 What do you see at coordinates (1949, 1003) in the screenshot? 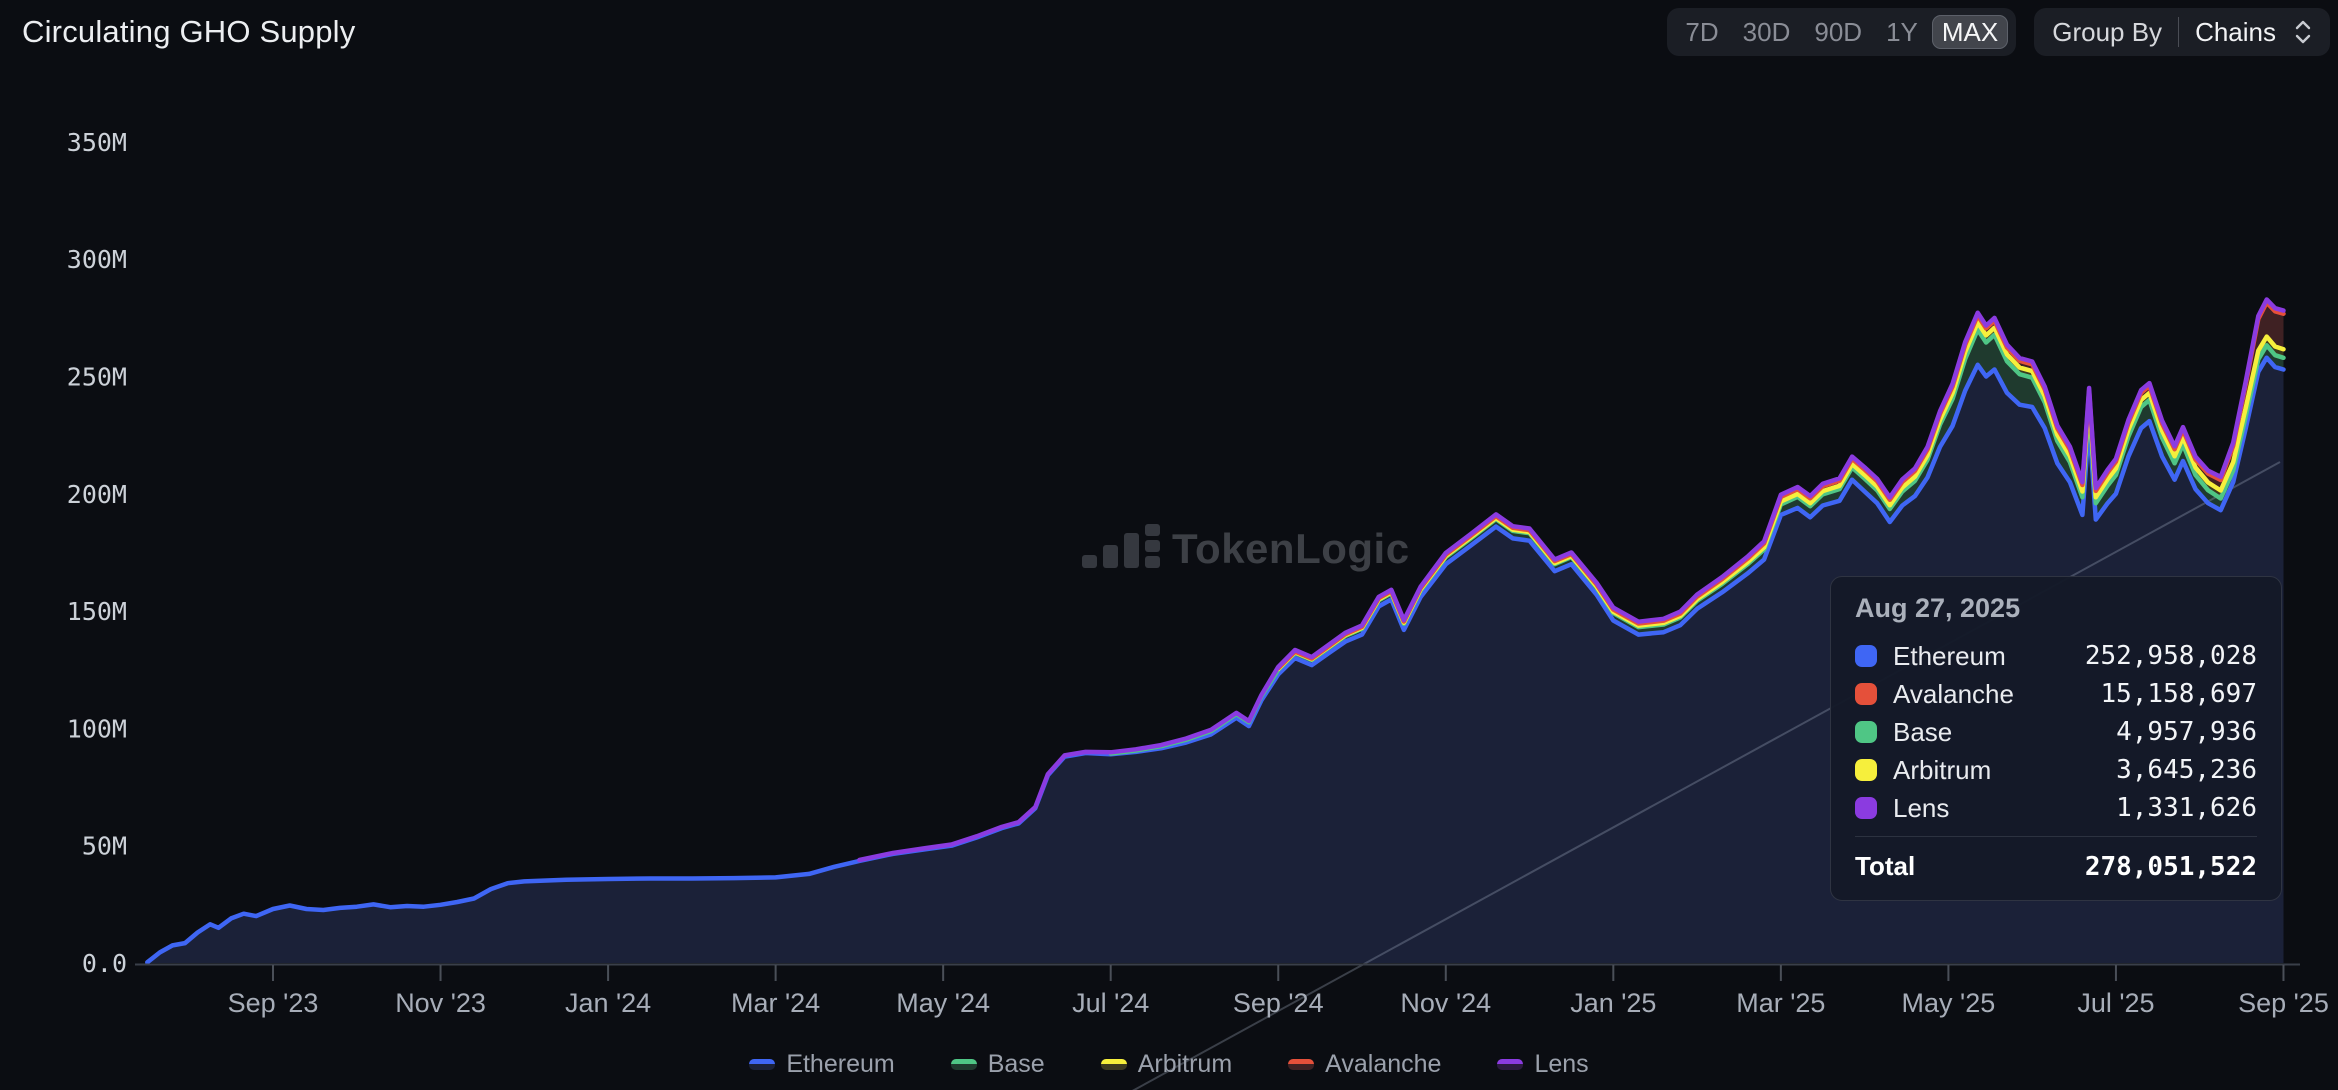
I see `x-axis-label: May '25` at bounding box center [1949, 1003].